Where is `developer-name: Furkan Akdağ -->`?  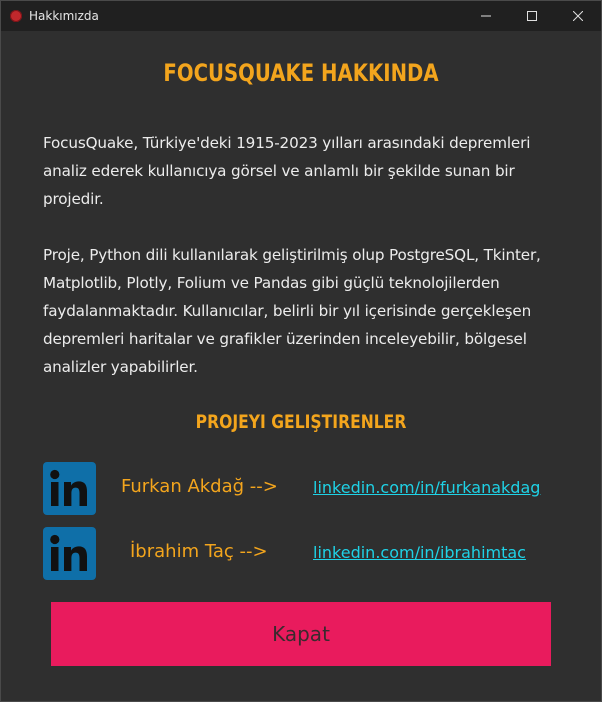
developer-name: Furkan Akdağ --> is located at coordinates (199, 486).